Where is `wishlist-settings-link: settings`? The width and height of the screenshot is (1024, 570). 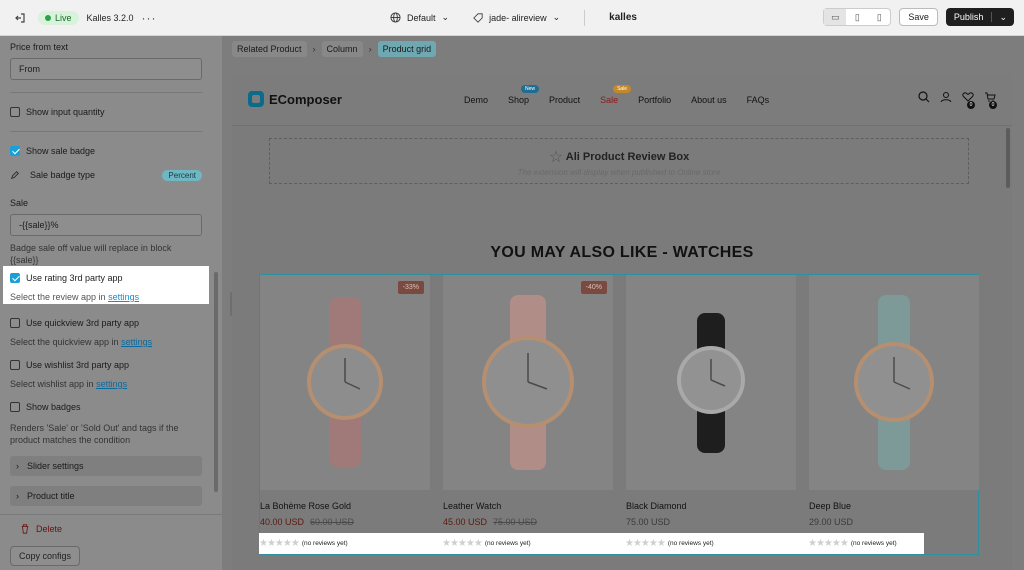 wishlist-settings-link: settings is located at coordinates (111, 384).